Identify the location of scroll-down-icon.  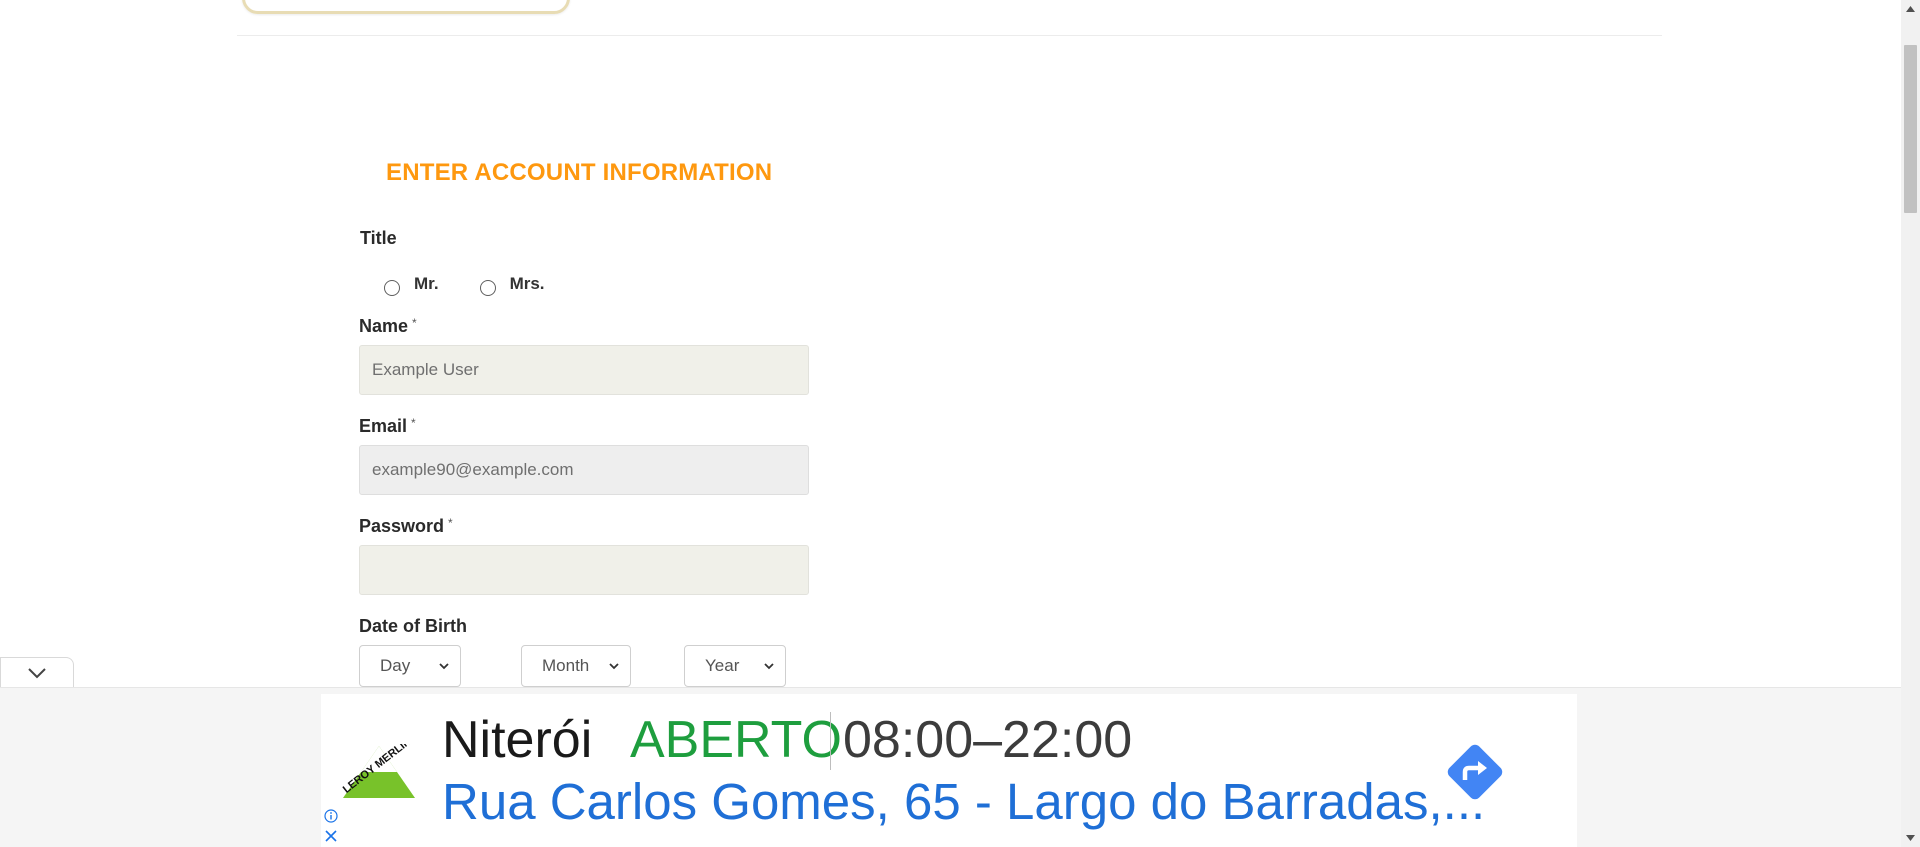
(1910, 838).